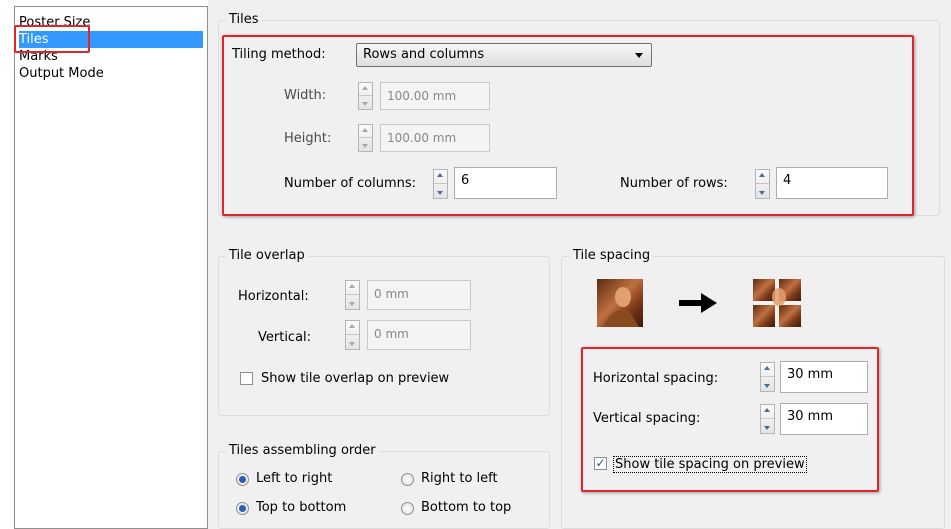 This screenshot has height=529, width=951. Describe the element at coordinates (352, 335) in the screenshot. I see `overlap-vertical-stepper` at that location.